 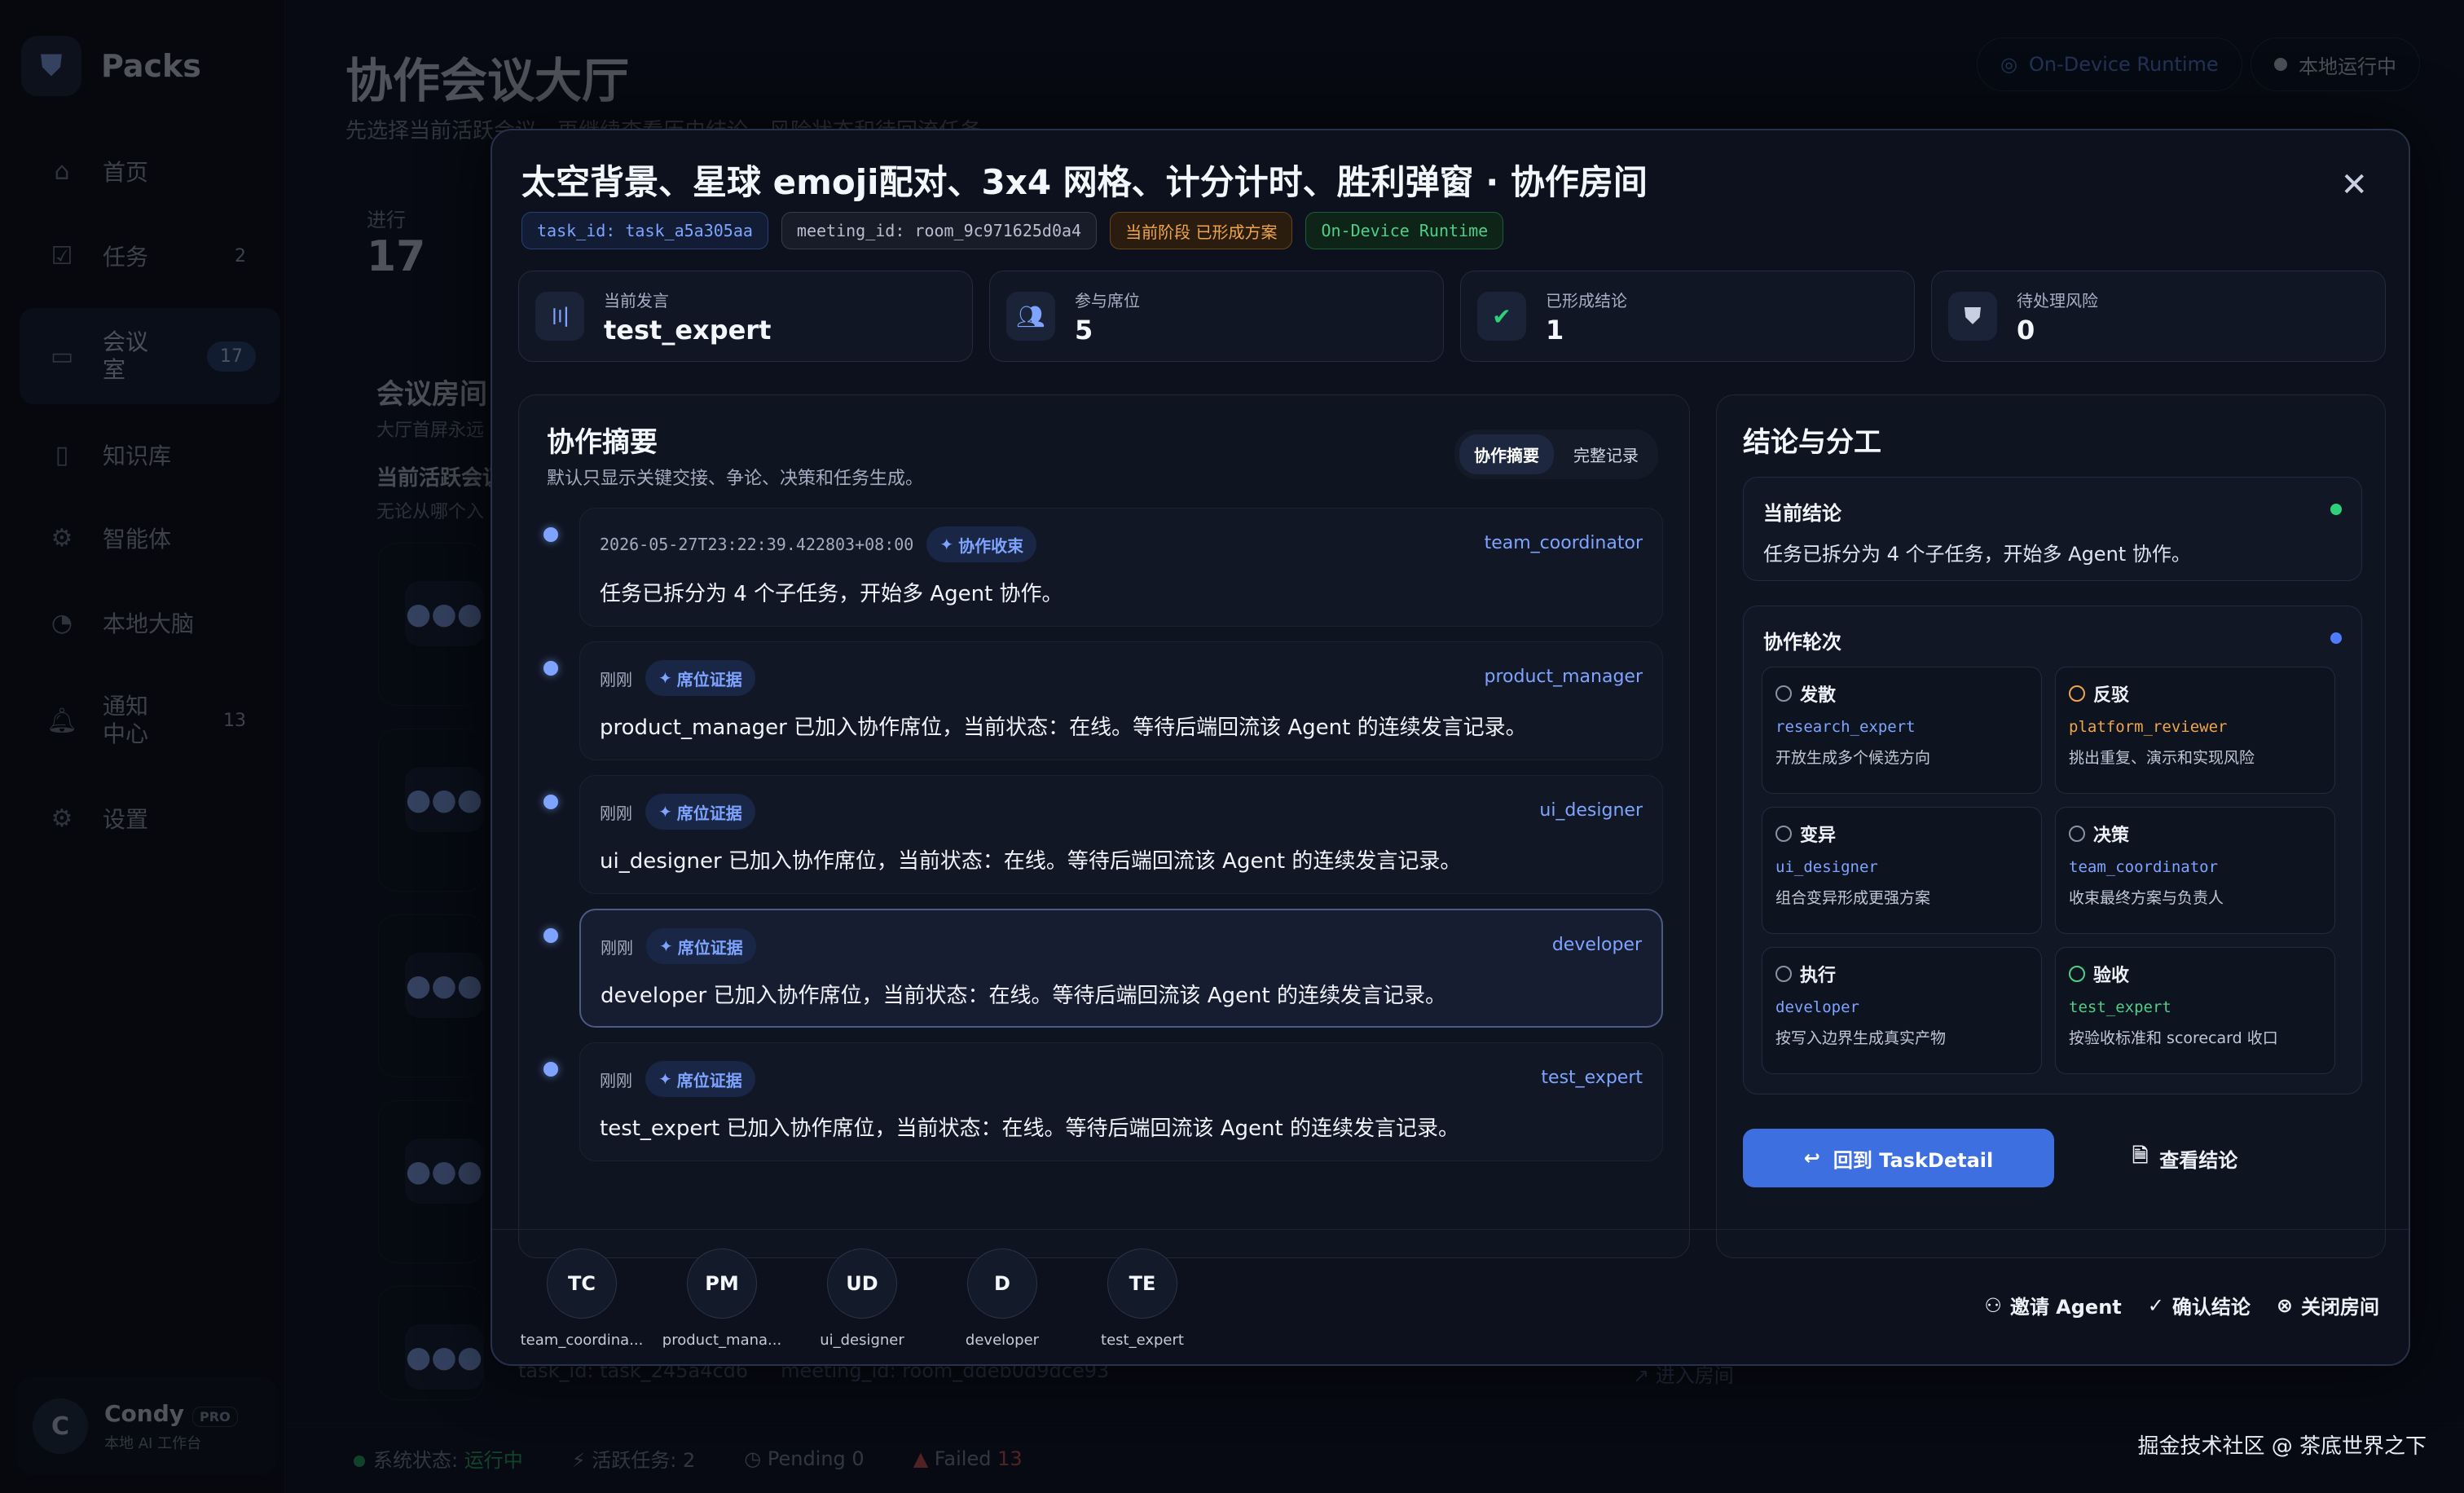 What do you see at coordinates (582, 1284) in the screenshot?
I see `agent-avatar: TC` at bounding box center [582, 1284].